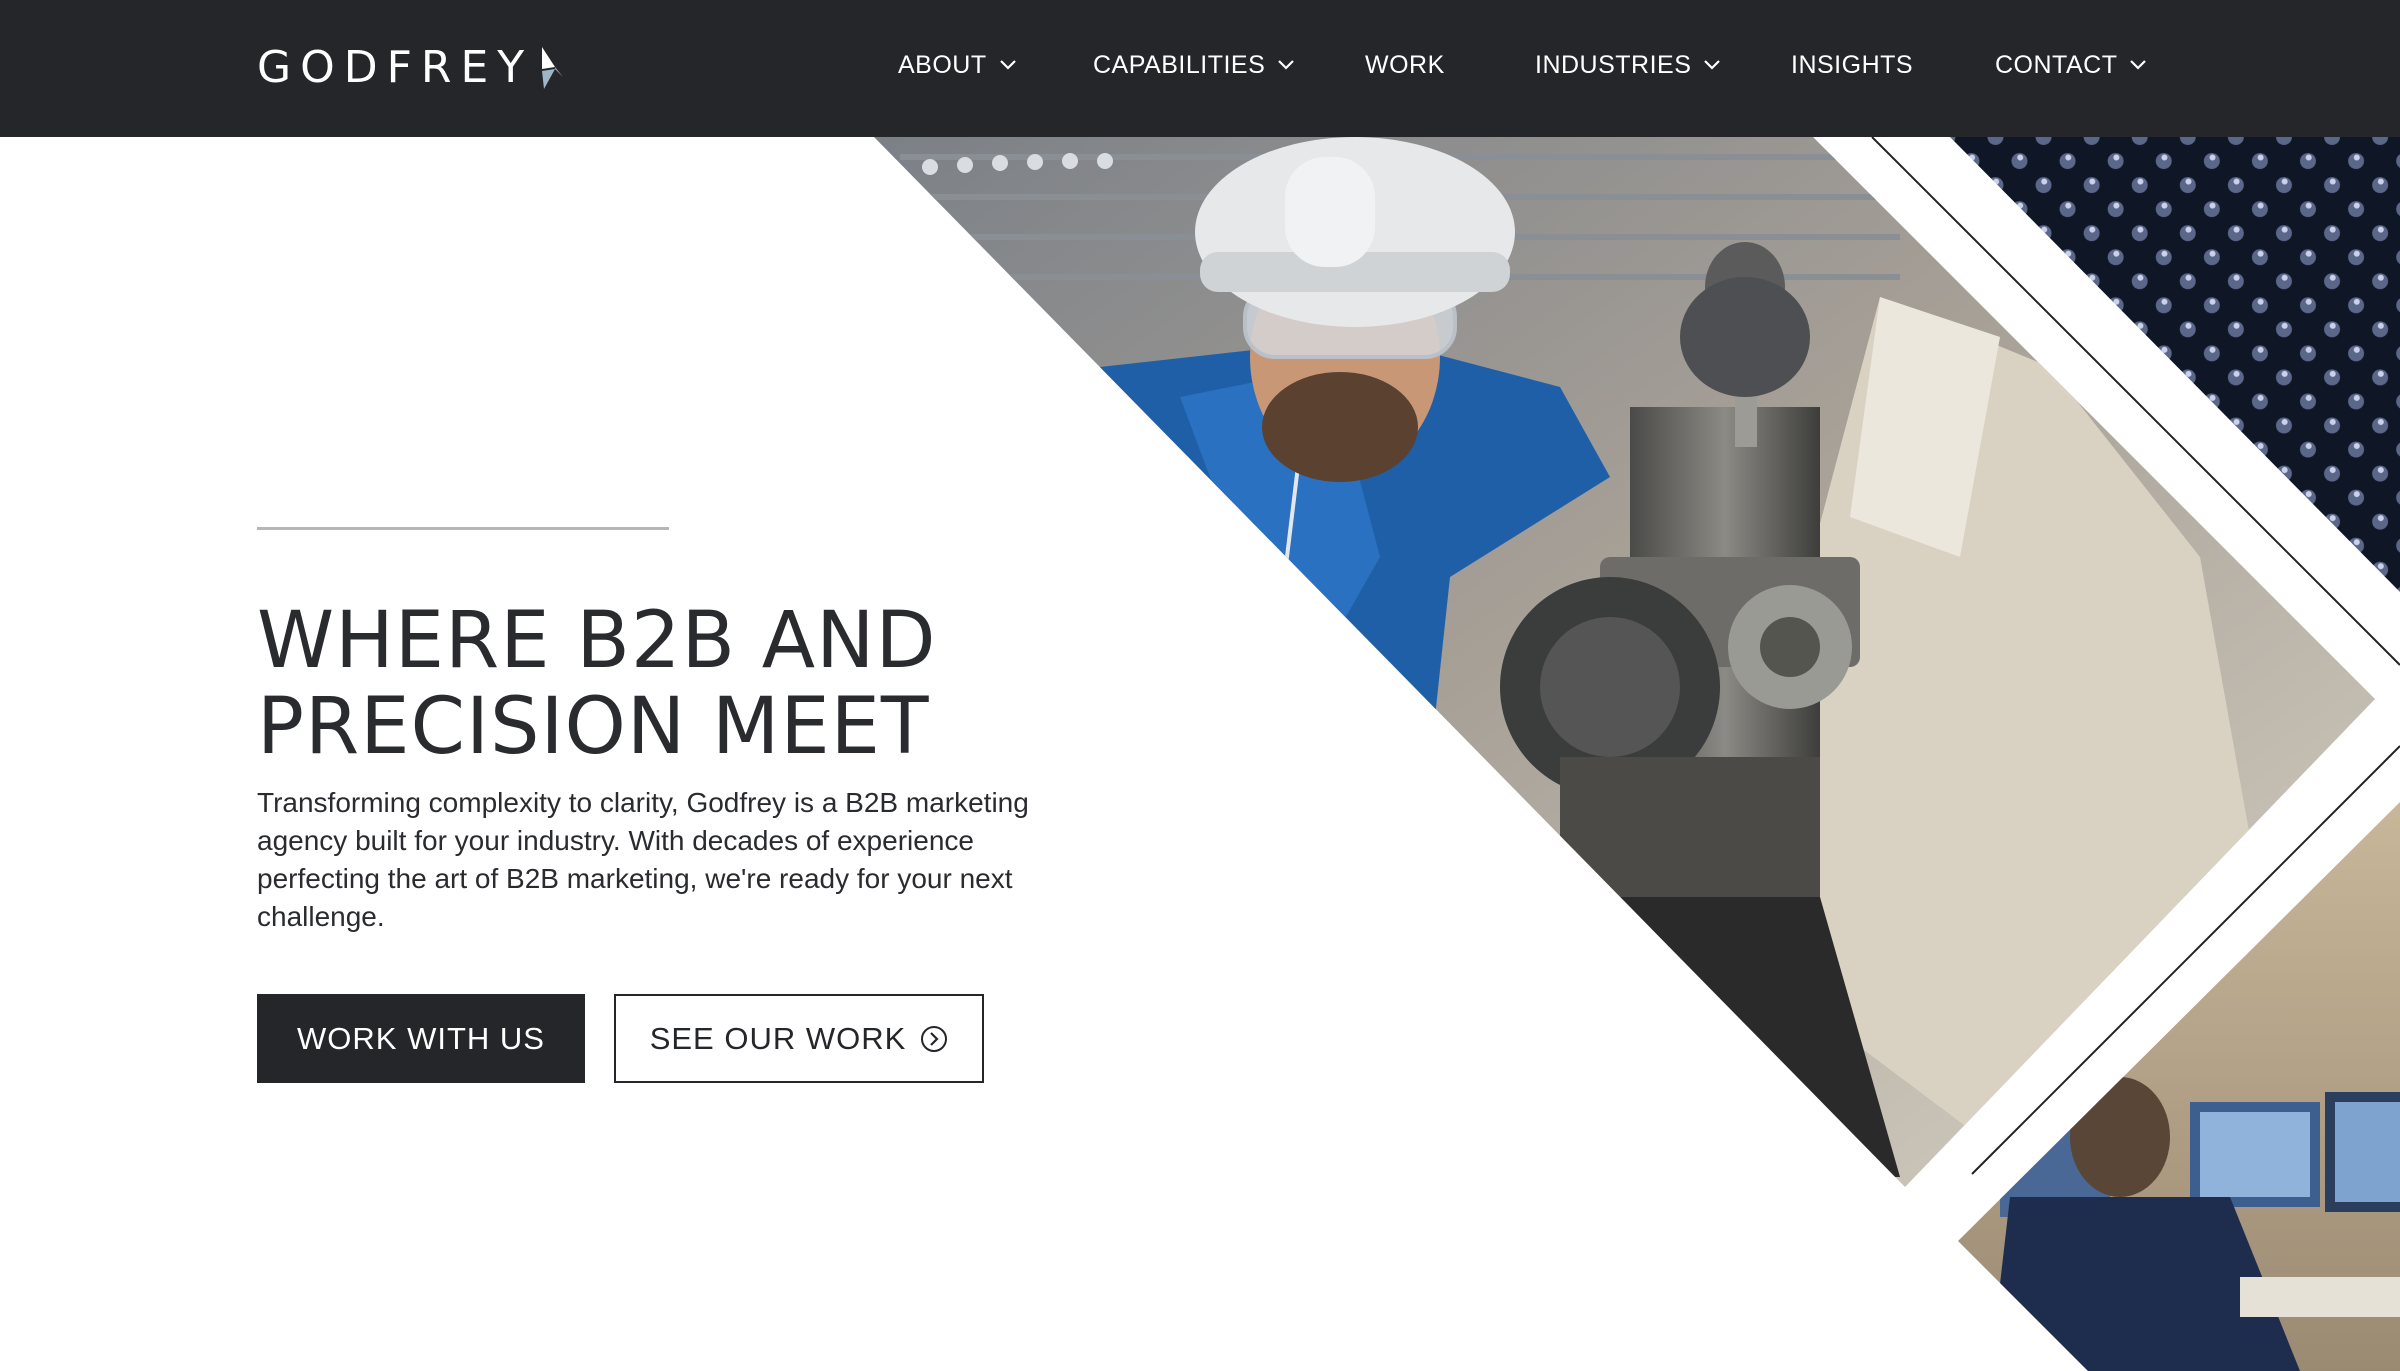  What do you see at coordinates (778, 1038) in the screenshot?
I see `see-our-work-label: SEE OUR WORK` at bounding box center [778, 1038].